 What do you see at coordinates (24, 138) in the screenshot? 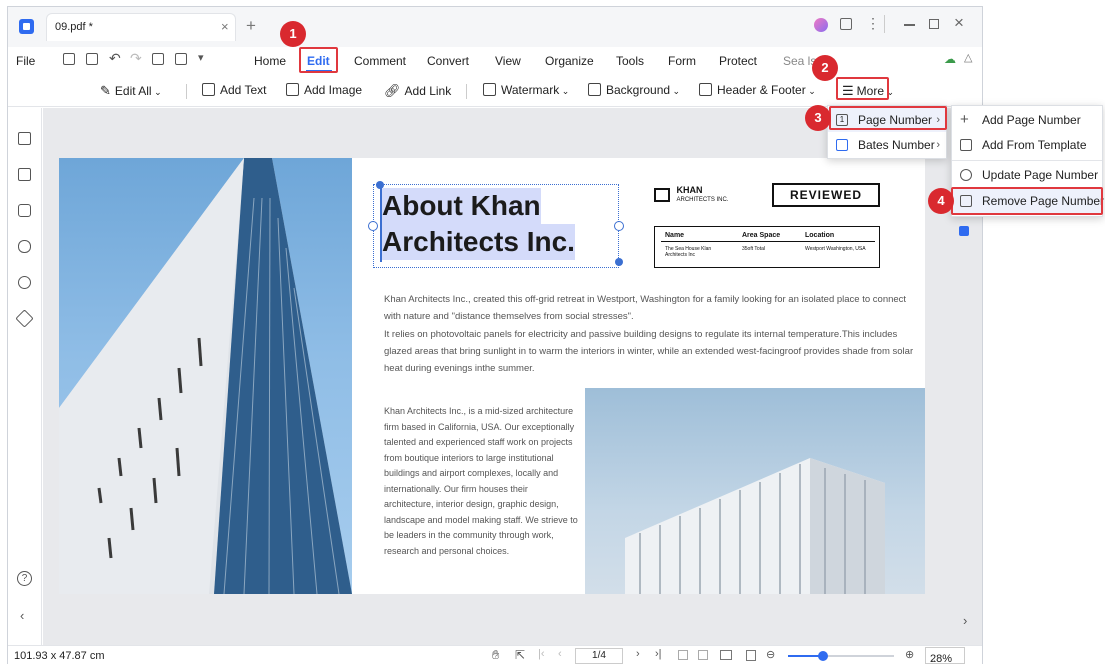
I see `page-thumbnail-icon` at bounding box center [24, 138].